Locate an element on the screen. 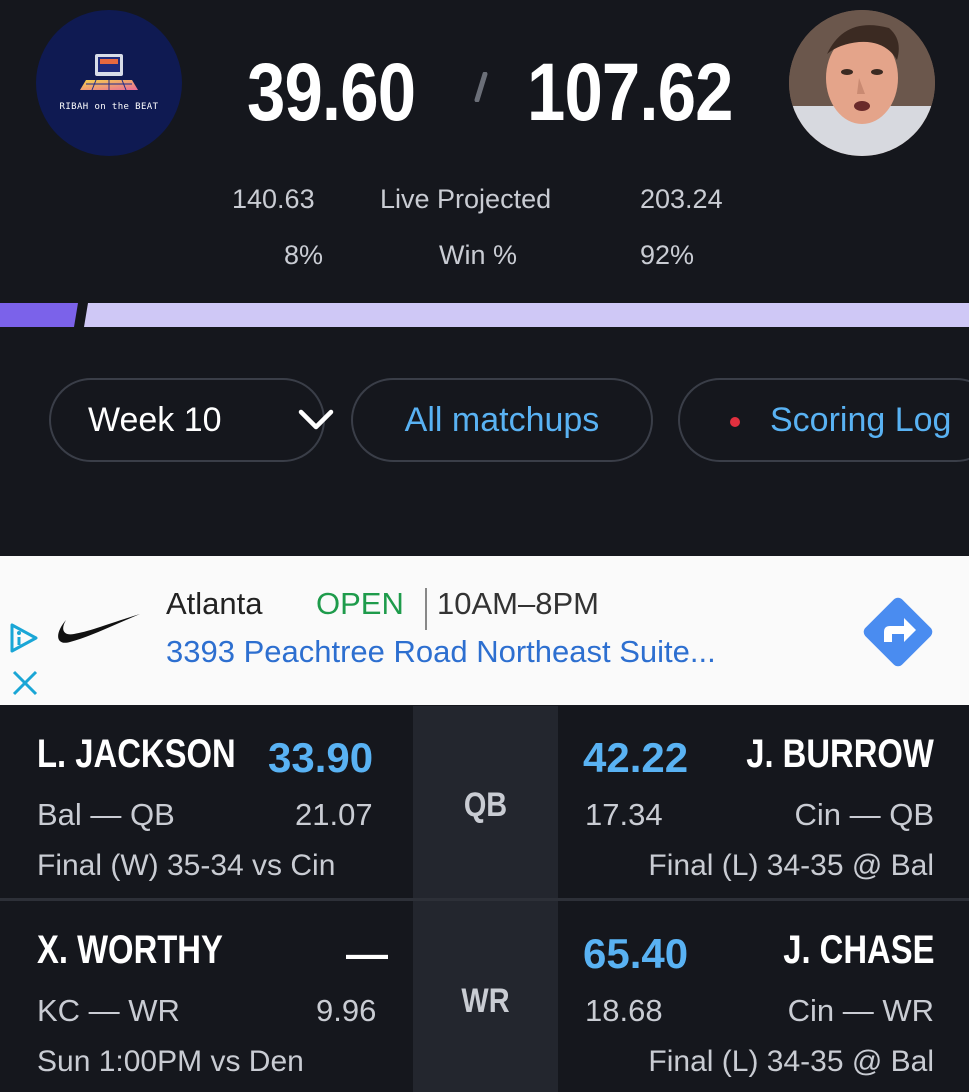 The width and height of the screenshot is (969, 1092). directions-icon is located at coordinates (898, 632).